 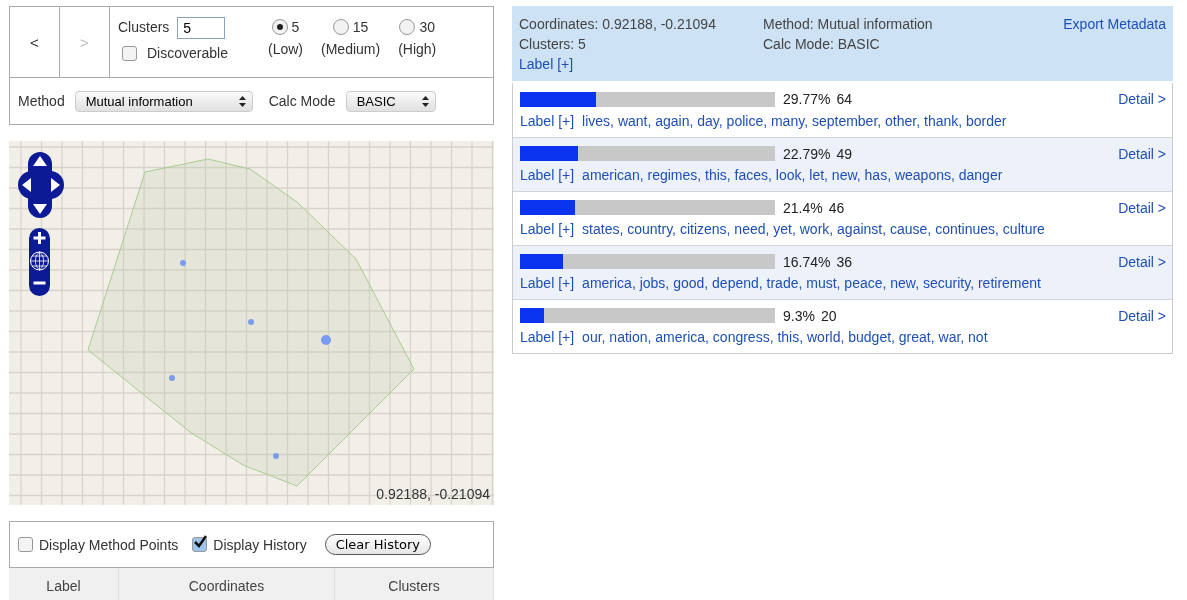 I want to click on cluster-count: 49, so click(x=844, y=153).